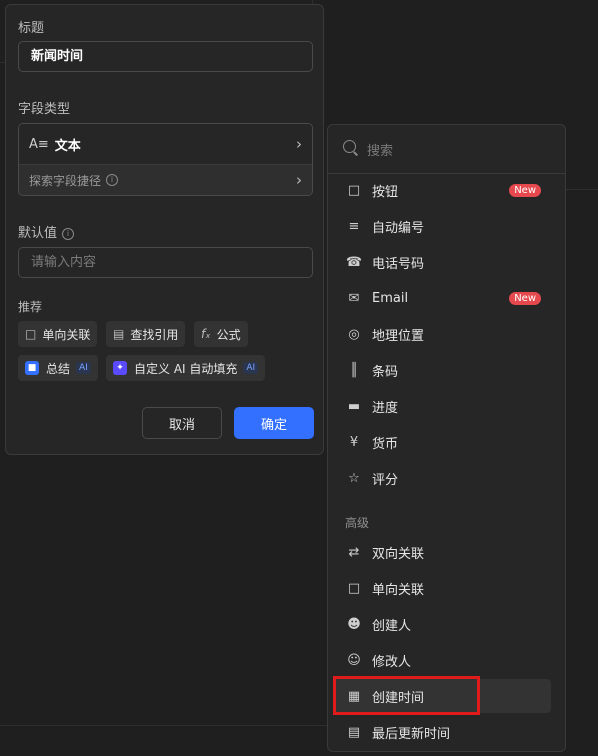 The image size is (598, 756). Describe the element at coordinates (38, 233) in the screenshot. I see `default-value-text: 默认值` at that location.